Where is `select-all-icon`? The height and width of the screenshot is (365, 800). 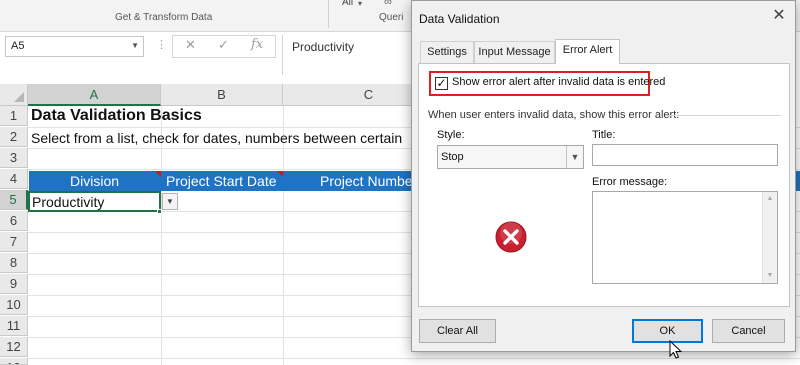 select-all-icon is located at coordinates (19, 97).